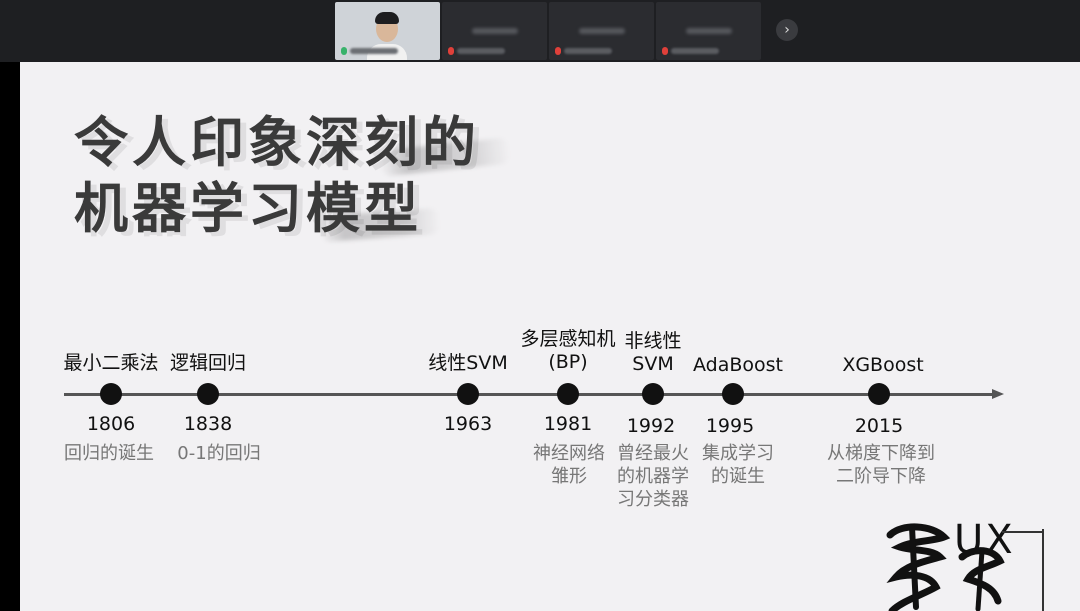 This screenshot has height=611, width=1080. What do you see at coordinates (568, 350) in the screenshot?
I see `timeline-label: 多层感知机 (BP)` at bounding box center [568, 350].